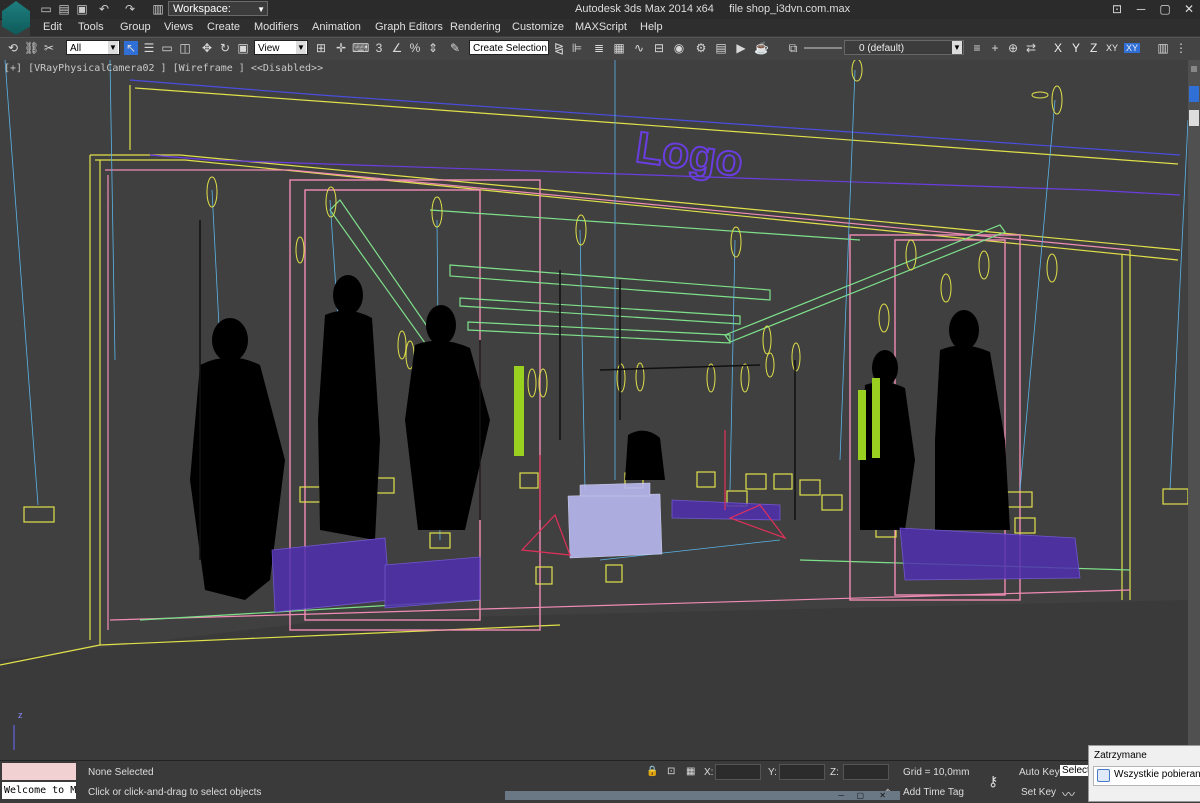 The image size is (1200, 803). I want to click on ribbon-toggle-icon: ▥, so click(1163, 48).